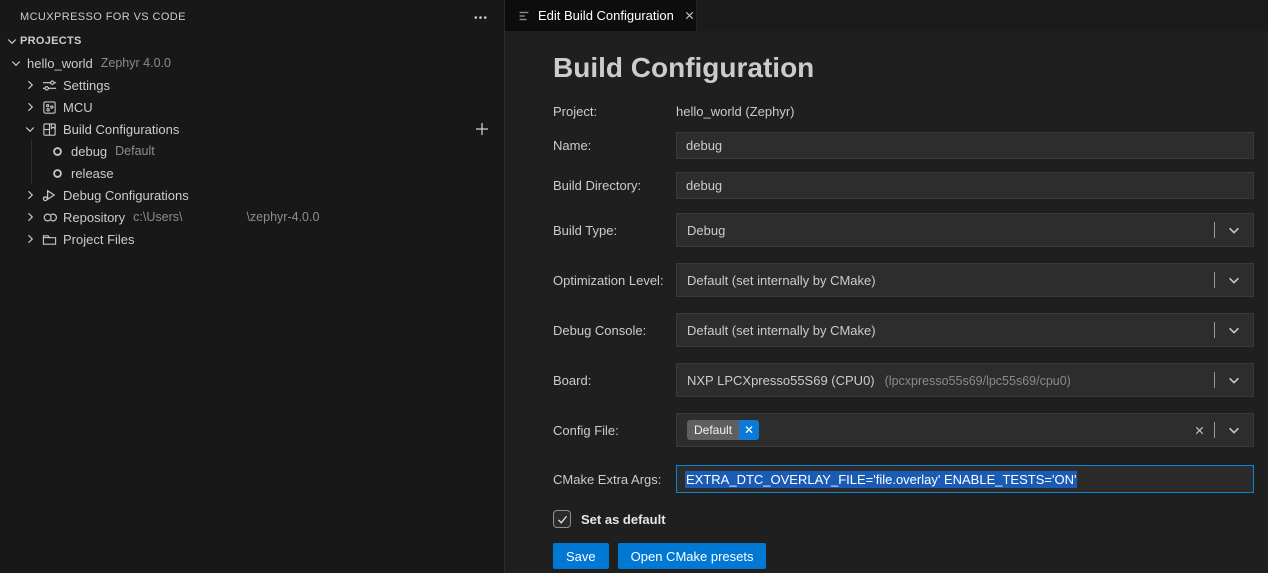 The width and height of the screenshot is (1268, 573). What do you see at coordinates (781, 380) in the screenshot?
I see `board-value: NXP LPCXpresso55S69 (CPU0)` at bounding box center [781, 380].